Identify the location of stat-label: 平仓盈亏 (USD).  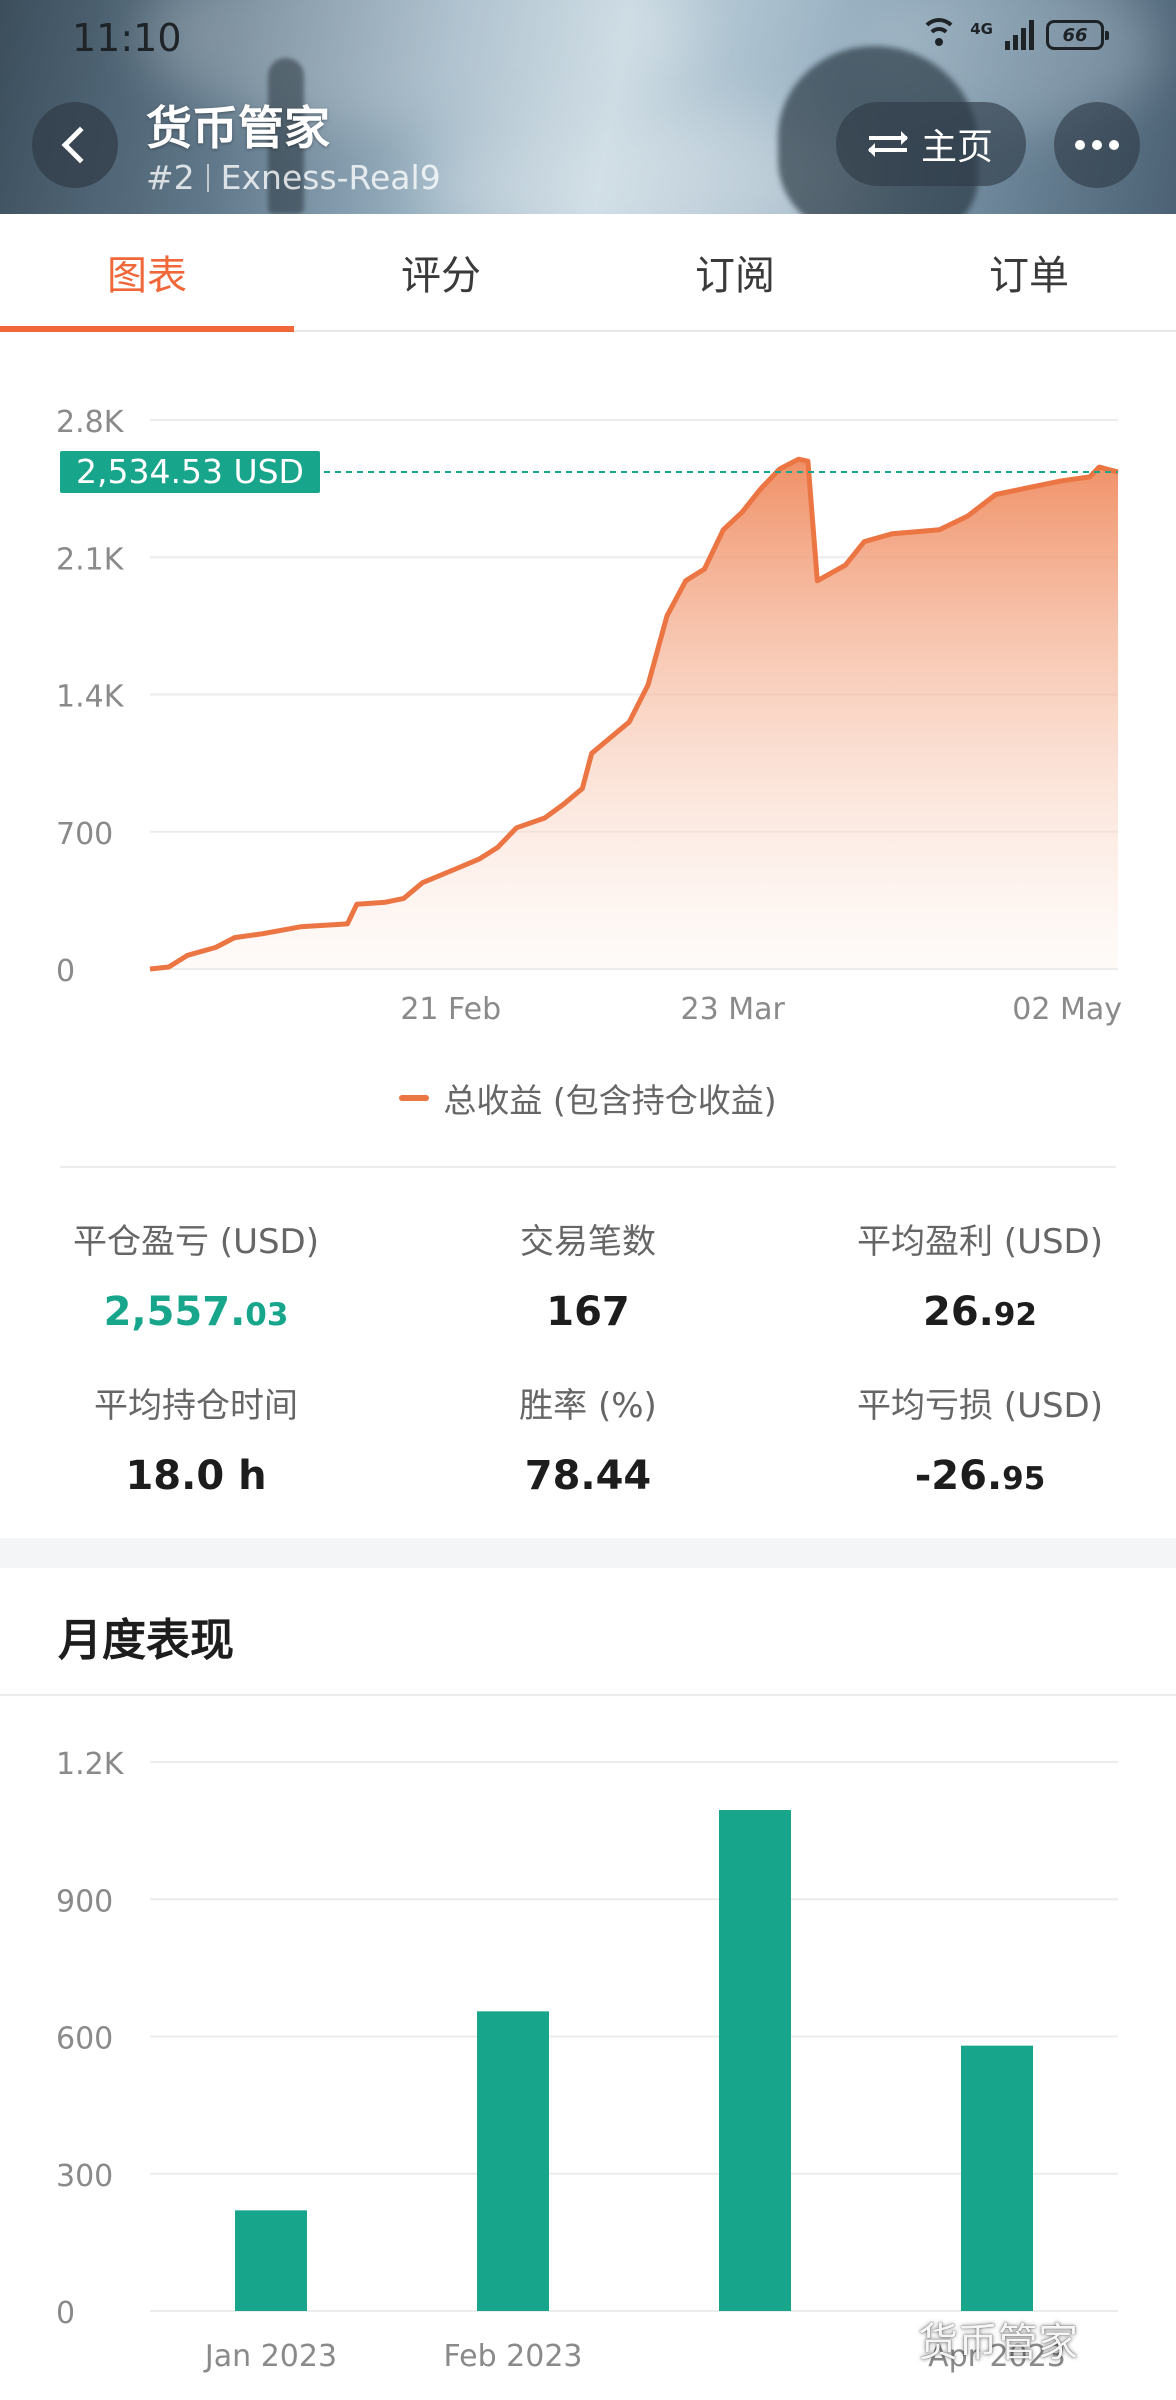
(196, 1242).